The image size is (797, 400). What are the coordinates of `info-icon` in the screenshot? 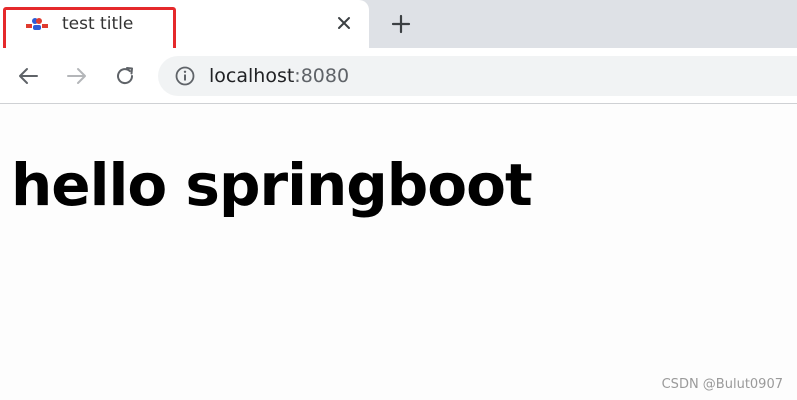 It's located at (185, 76).